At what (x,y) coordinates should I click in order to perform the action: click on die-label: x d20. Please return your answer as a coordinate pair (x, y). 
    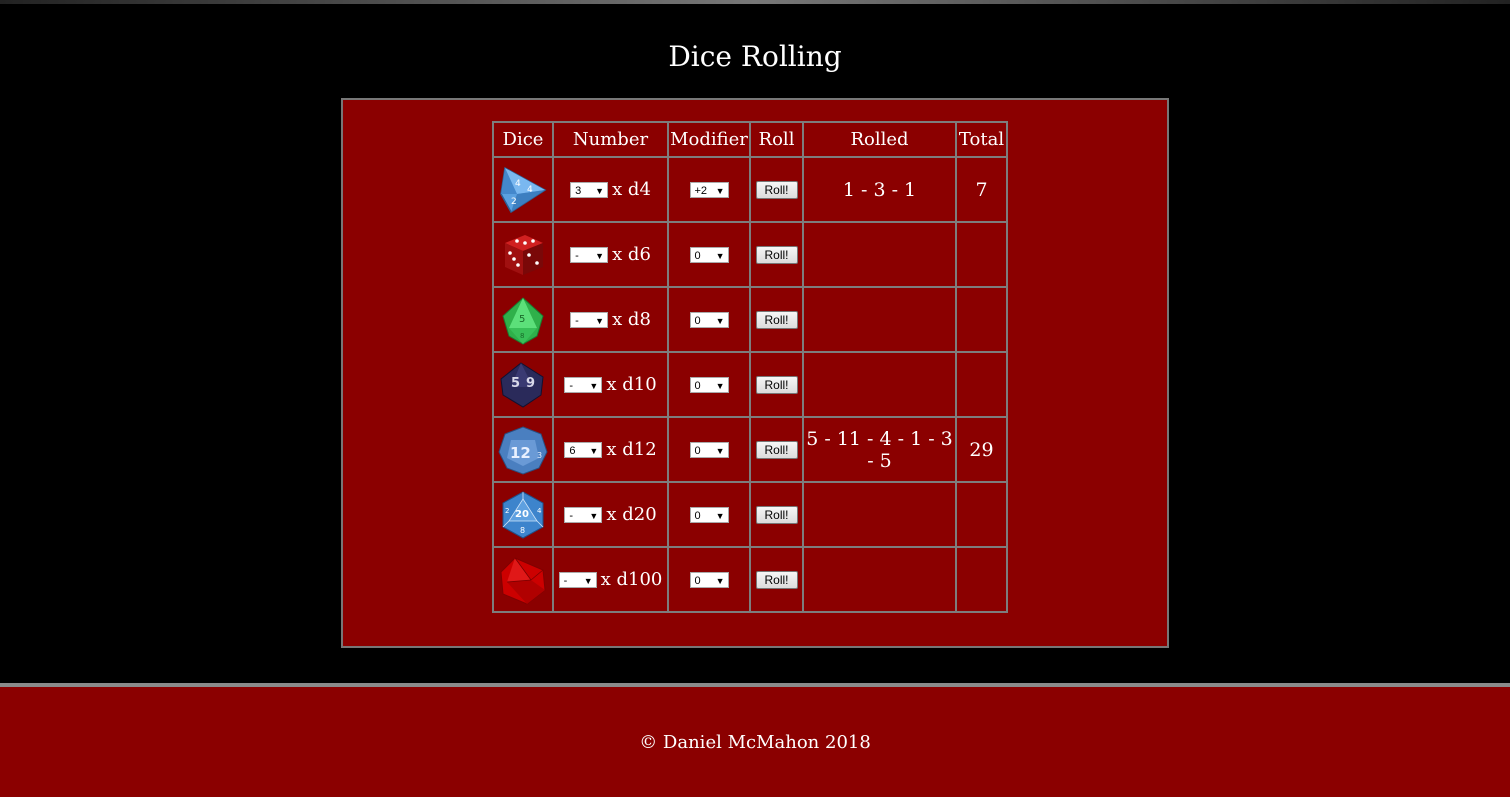
    Looking at the image, I should click on (631, 515).